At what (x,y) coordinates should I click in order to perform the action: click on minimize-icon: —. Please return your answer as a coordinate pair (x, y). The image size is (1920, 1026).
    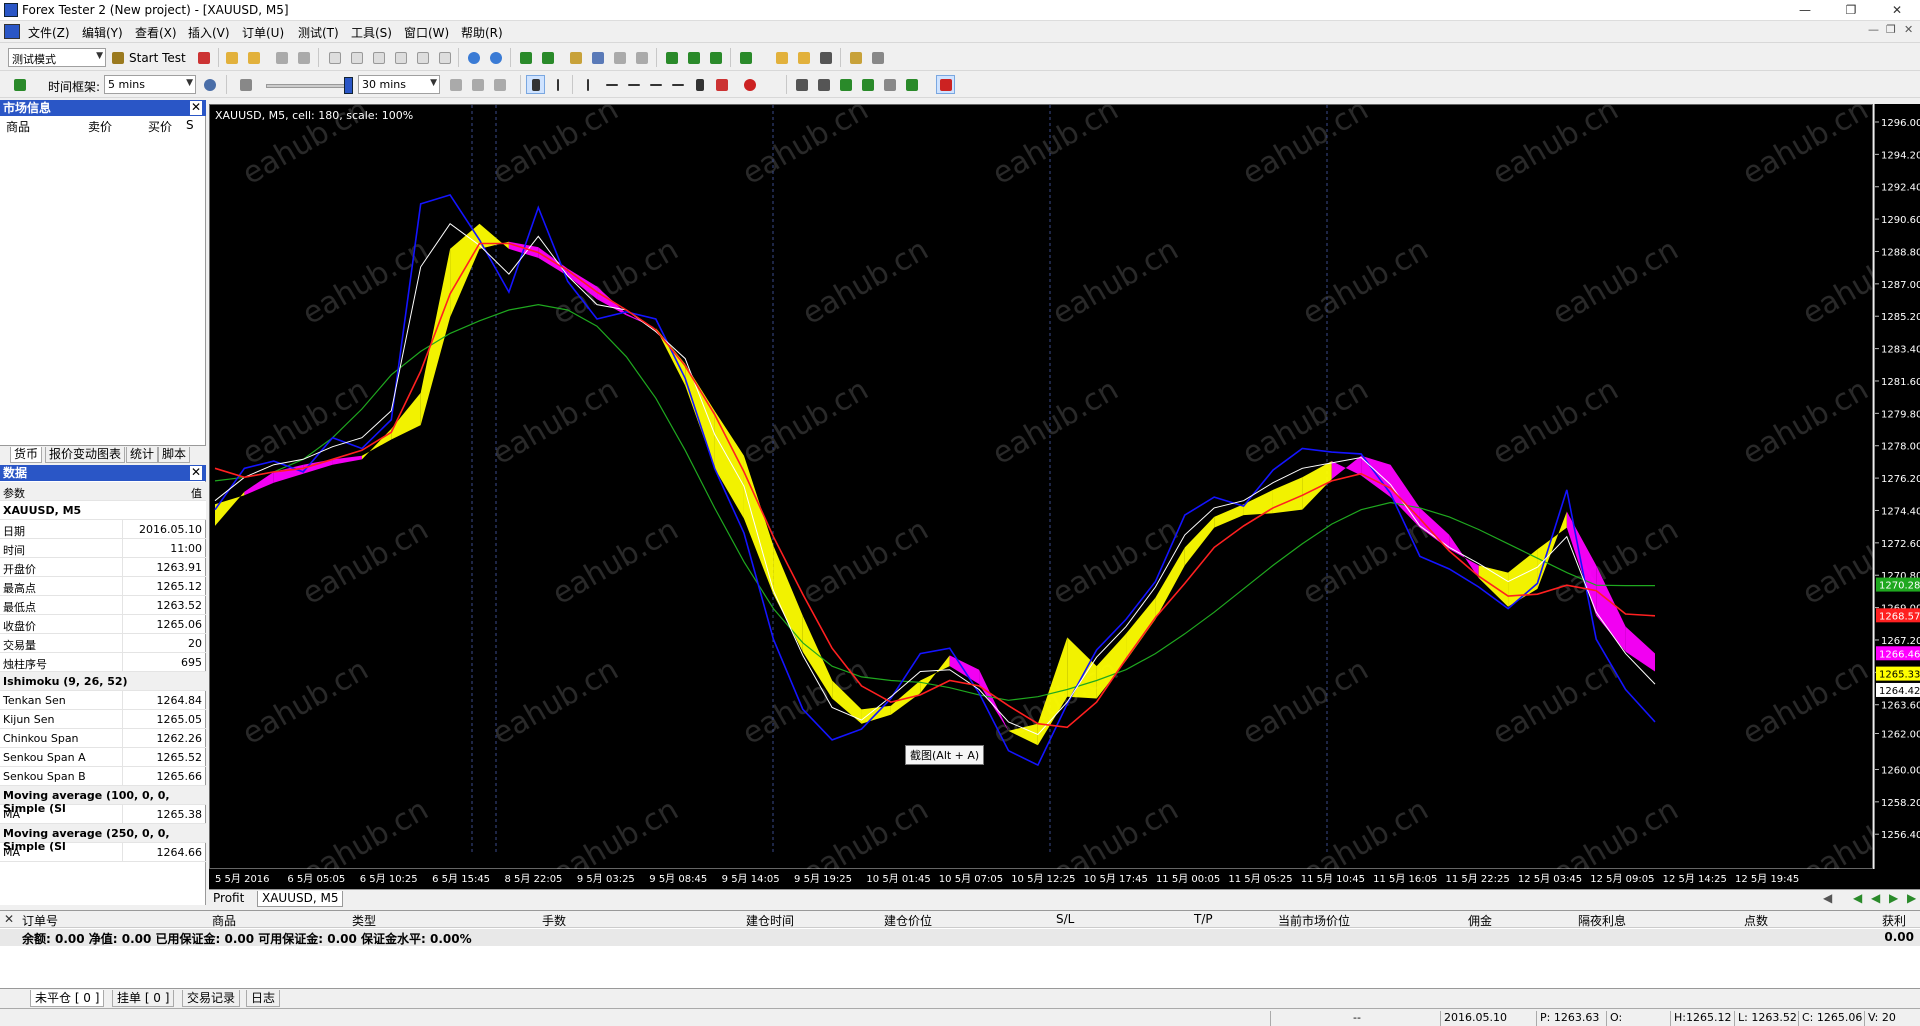
    Looking at the image, I should click on (1805, 10).